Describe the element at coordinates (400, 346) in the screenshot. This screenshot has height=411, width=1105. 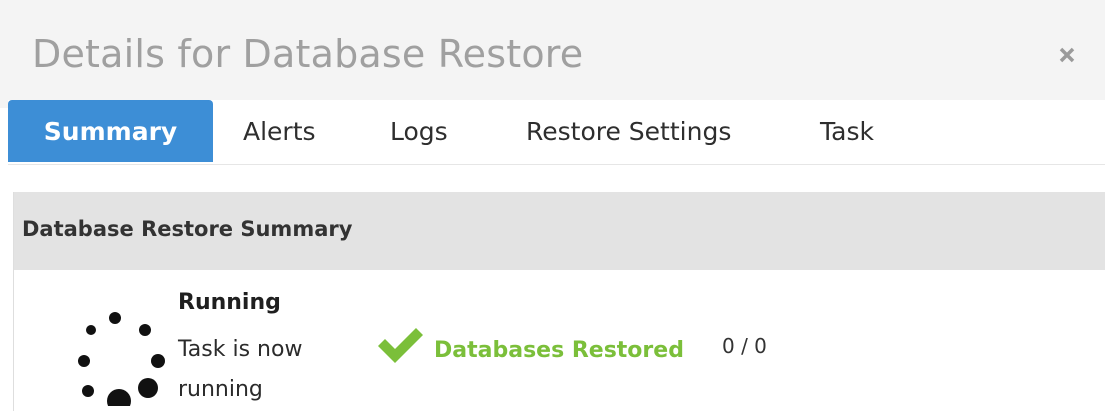
I see `check-icon` at that location.